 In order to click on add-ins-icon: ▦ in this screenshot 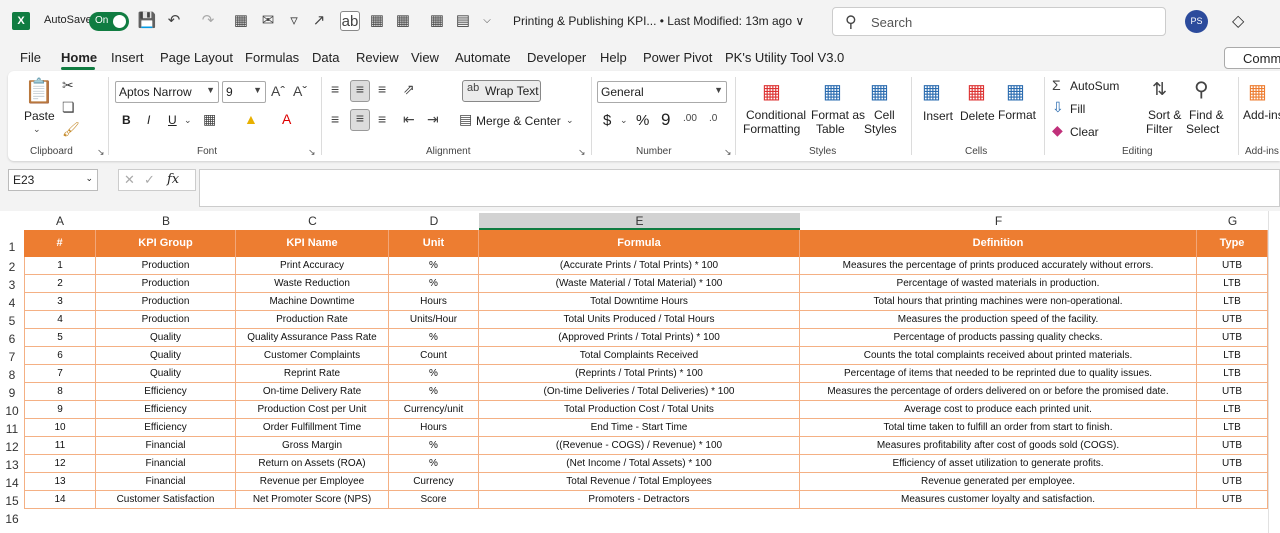, I will do `click(1257, 91)`.